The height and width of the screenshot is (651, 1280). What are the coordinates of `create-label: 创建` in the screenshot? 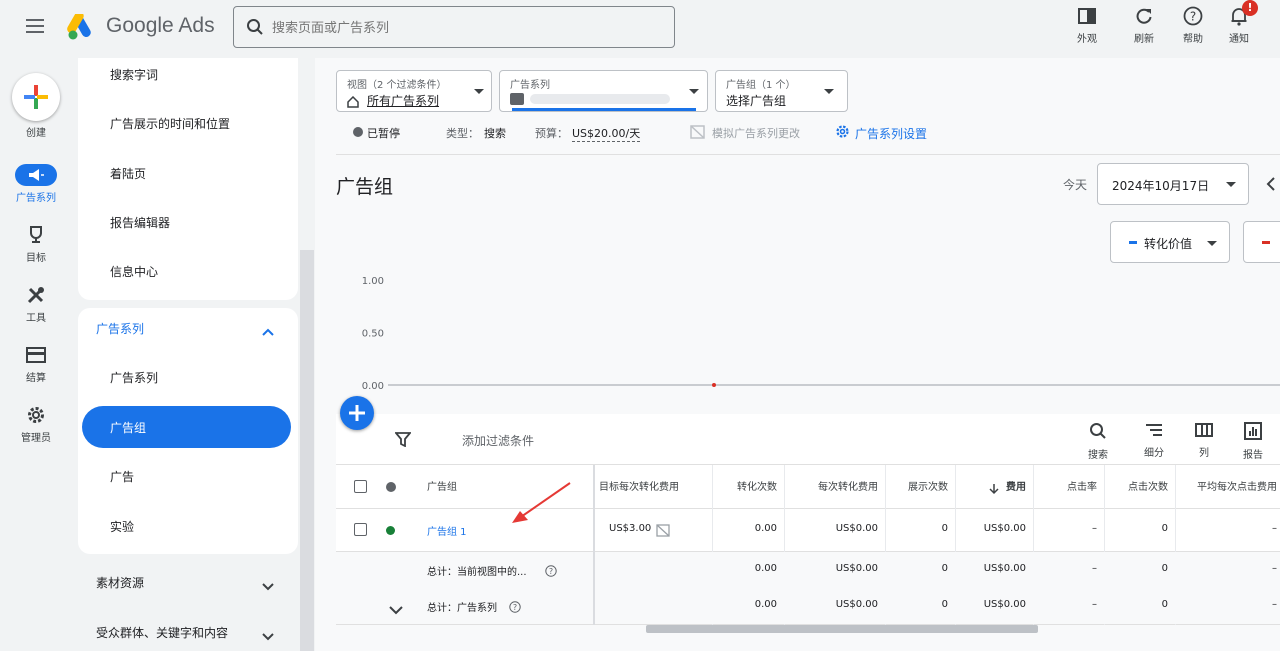 It's located at (36, 133).